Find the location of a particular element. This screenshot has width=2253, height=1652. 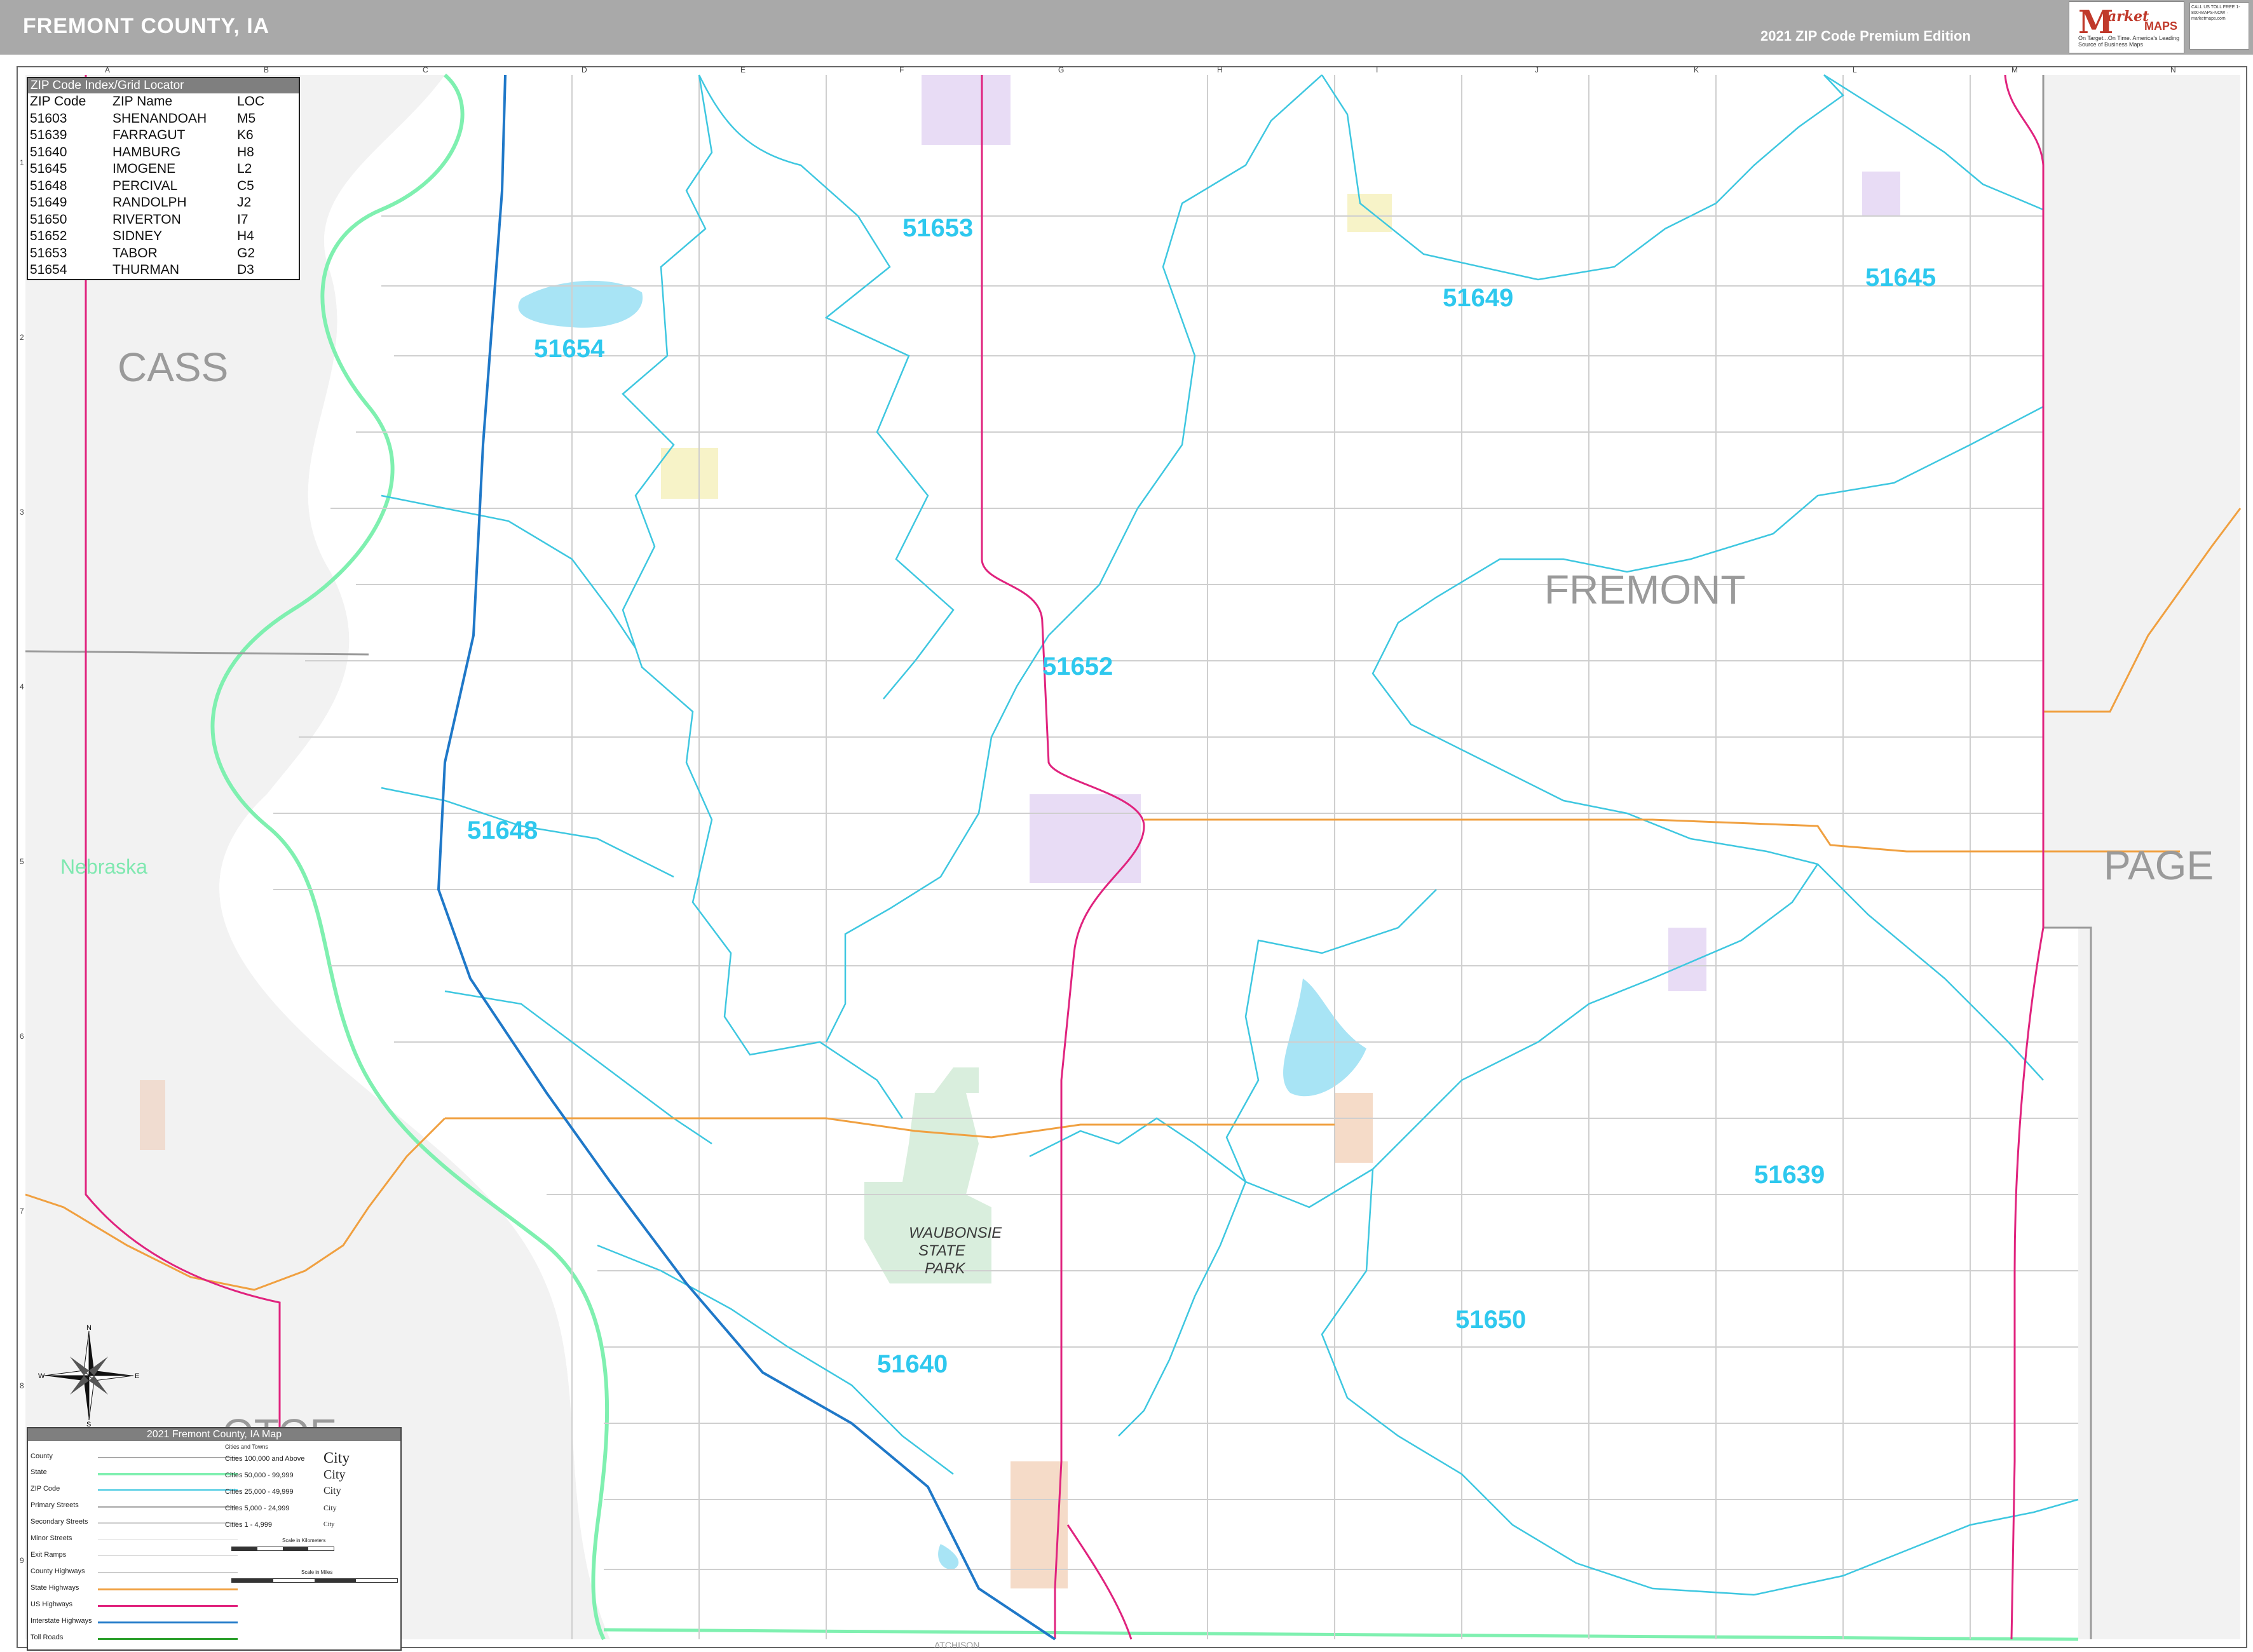

compass-n: N is located at coordinates (89, 1328).